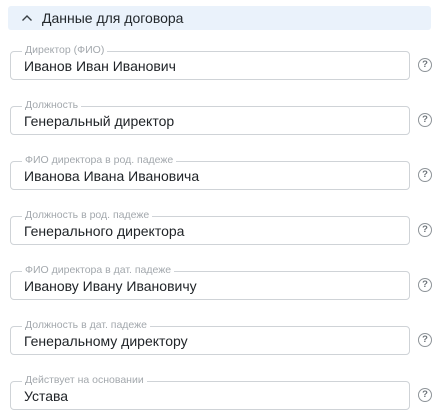 Image resolution: width=445 pixels, height=418 pixels. Describe the element at coordinates (86, 325) in the screenshot. I see `field-label: Должность в дат. падеже` at that location.